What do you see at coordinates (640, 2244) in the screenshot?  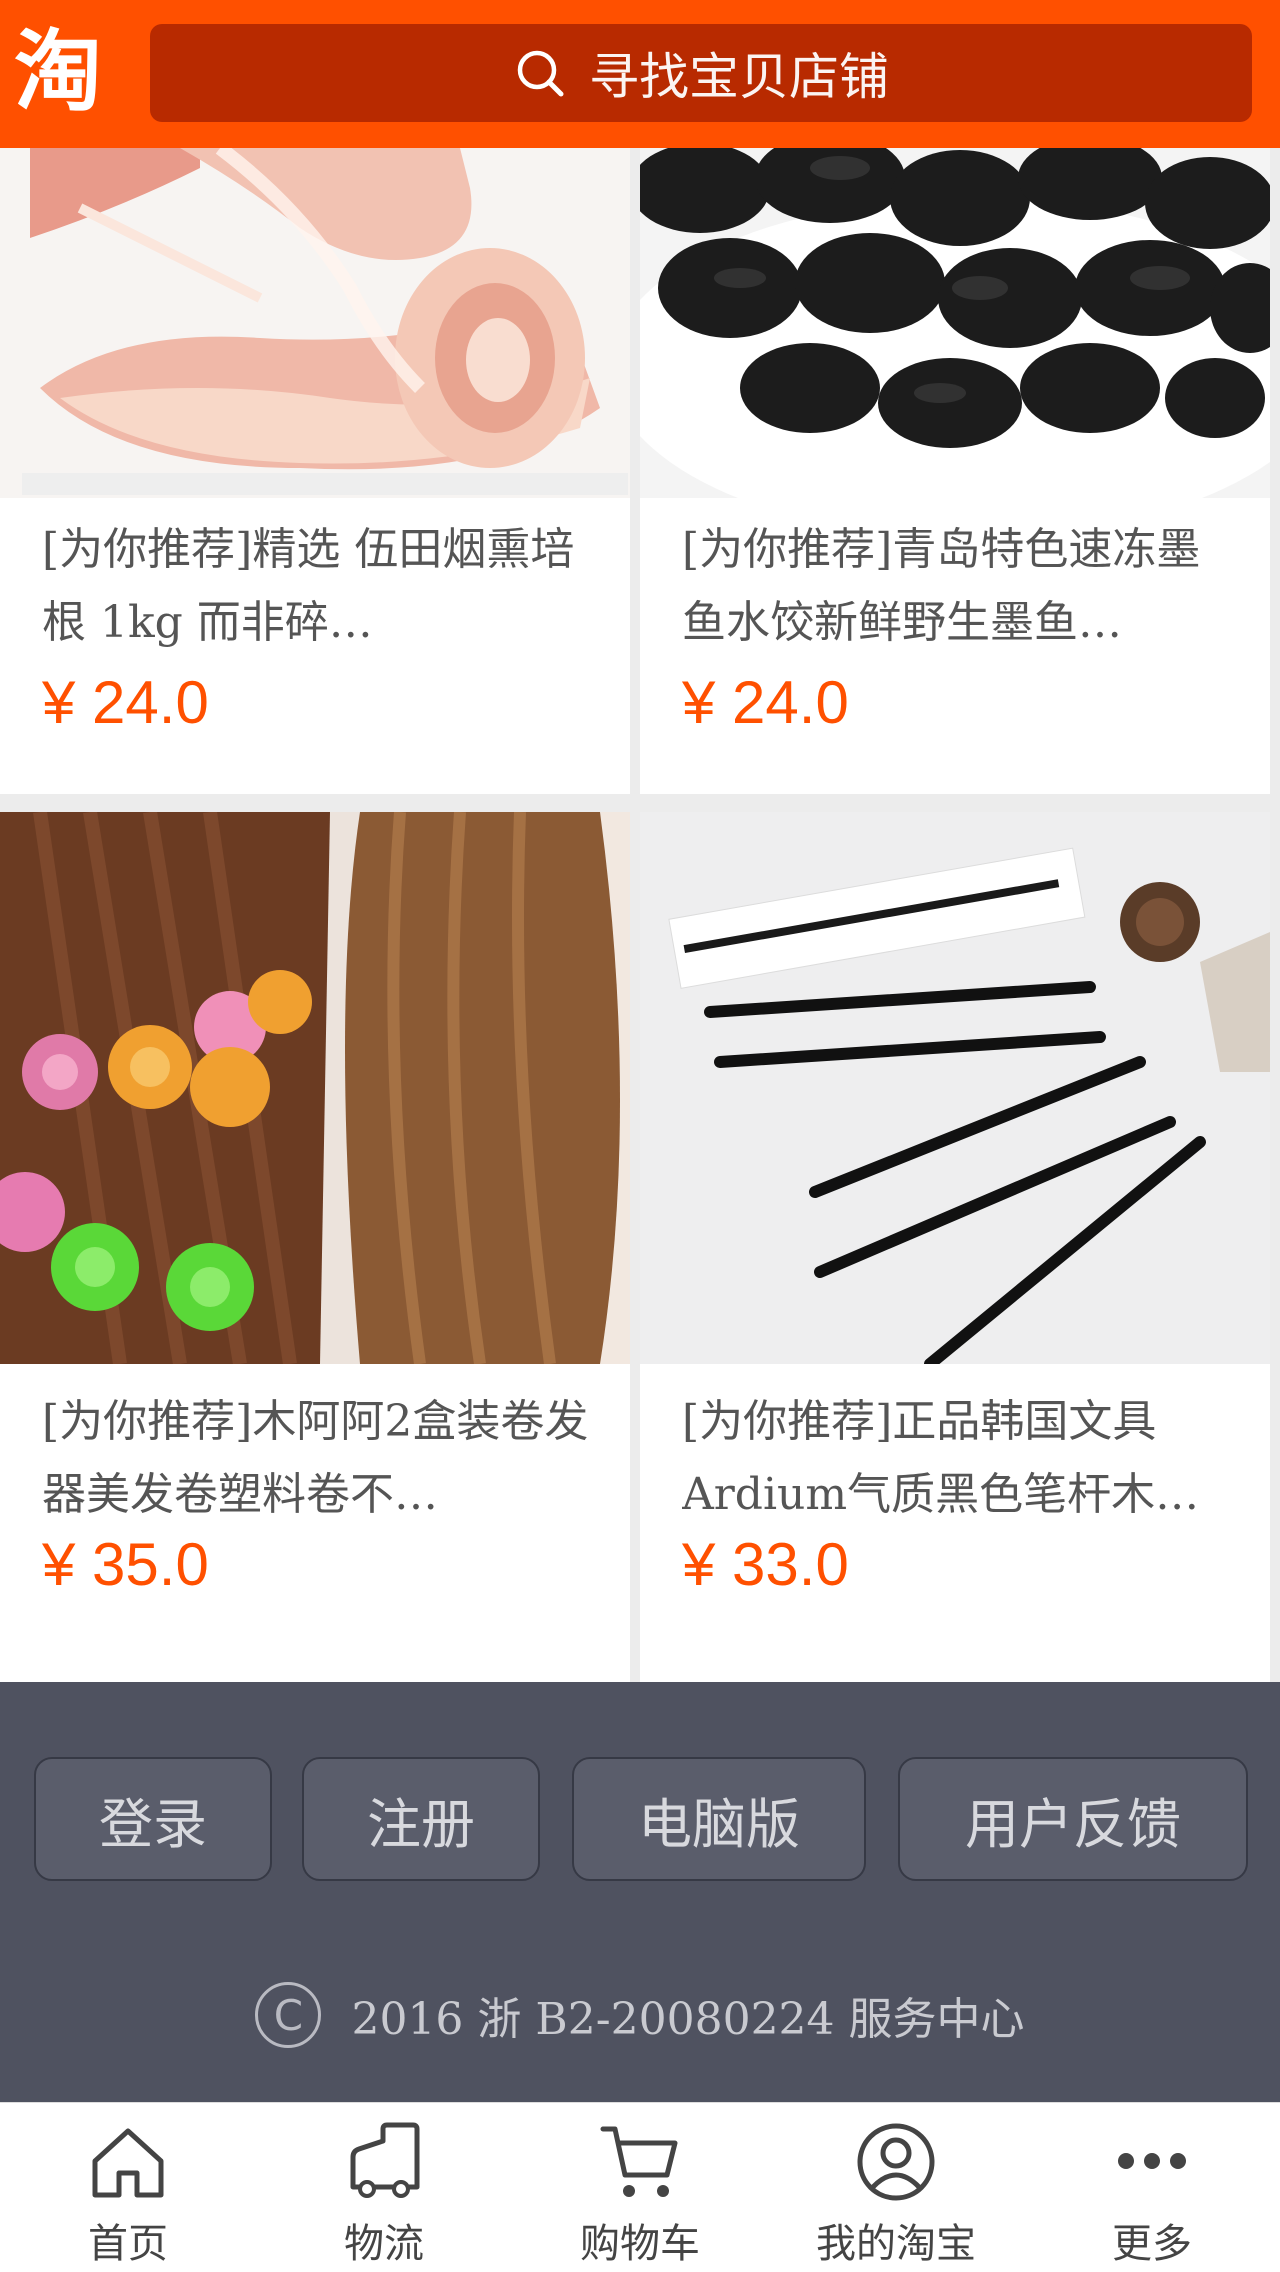 I see `tab-cart-label: 购物车` at bounding box center [640, 2244].